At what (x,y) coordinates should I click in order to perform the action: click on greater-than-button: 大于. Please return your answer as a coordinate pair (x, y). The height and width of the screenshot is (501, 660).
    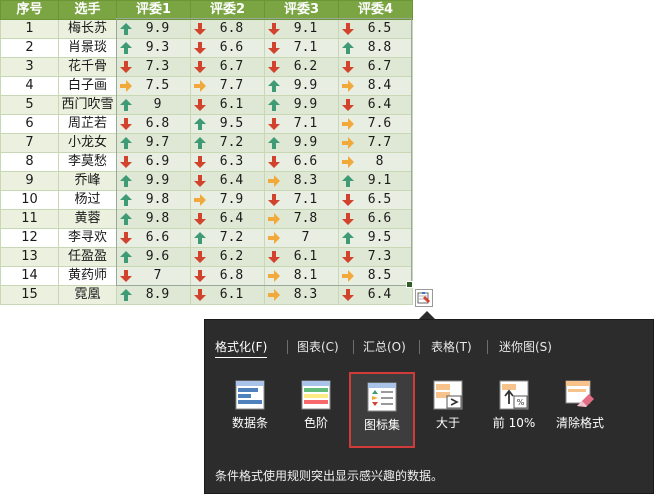
    Looking at the image, I should click on (448, 410).